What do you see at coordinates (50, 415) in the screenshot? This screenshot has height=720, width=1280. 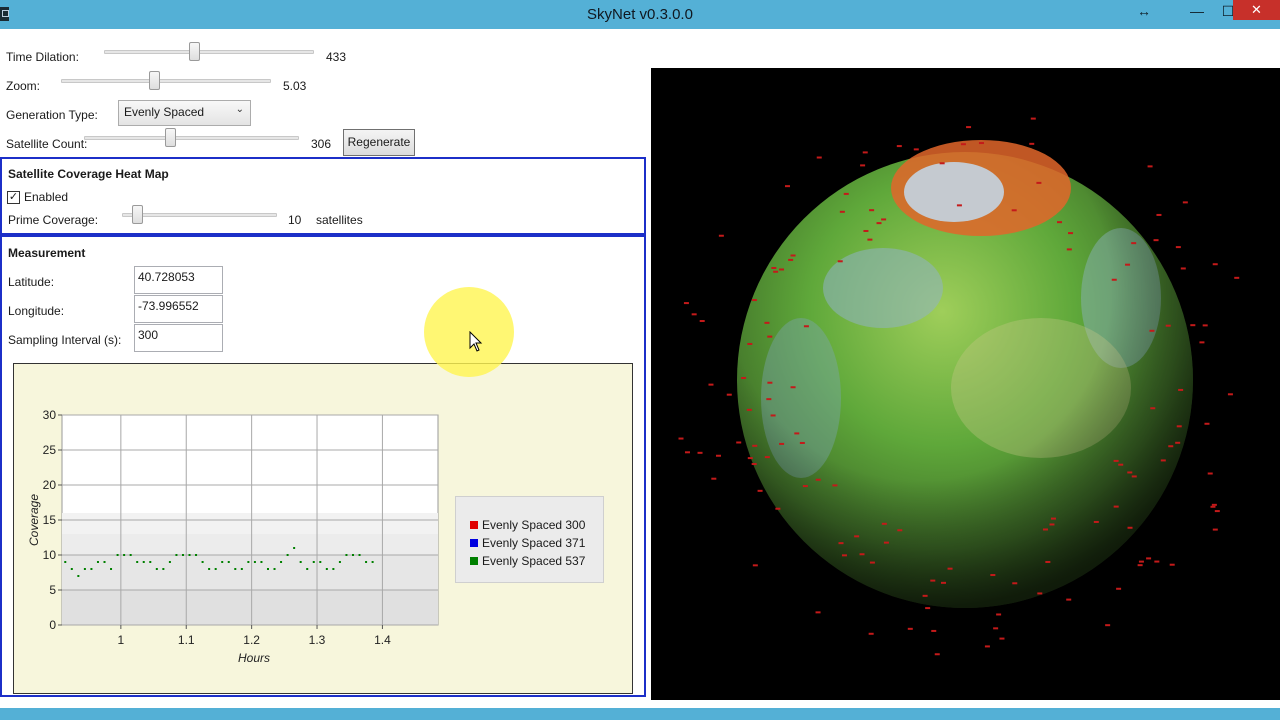 I see `y-tick-label: 30` at bounding box center [50, 415].